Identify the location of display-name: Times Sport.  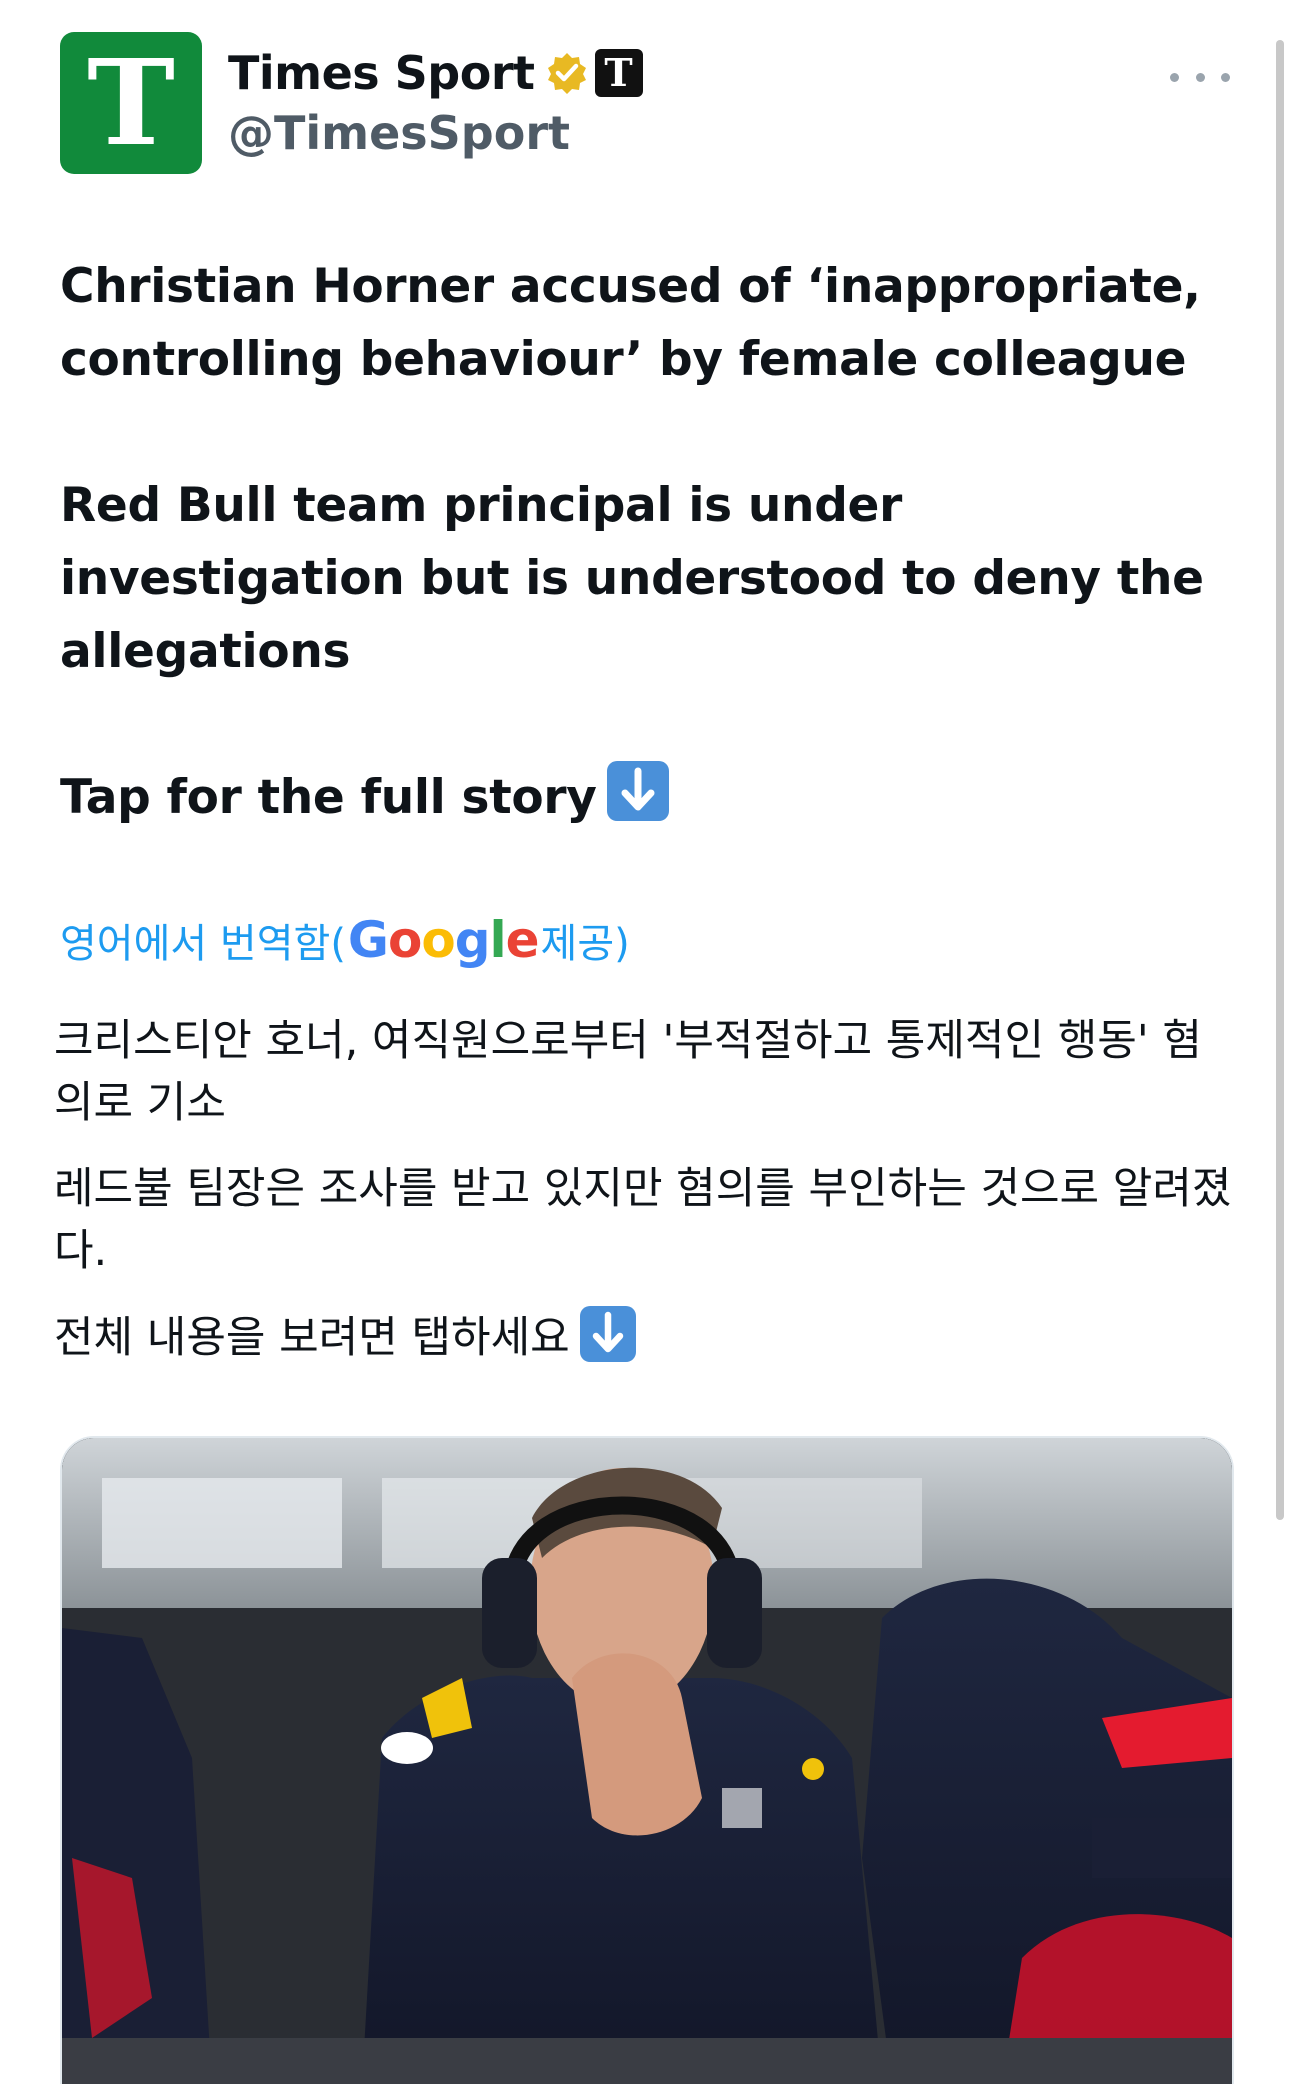
(381, 73).